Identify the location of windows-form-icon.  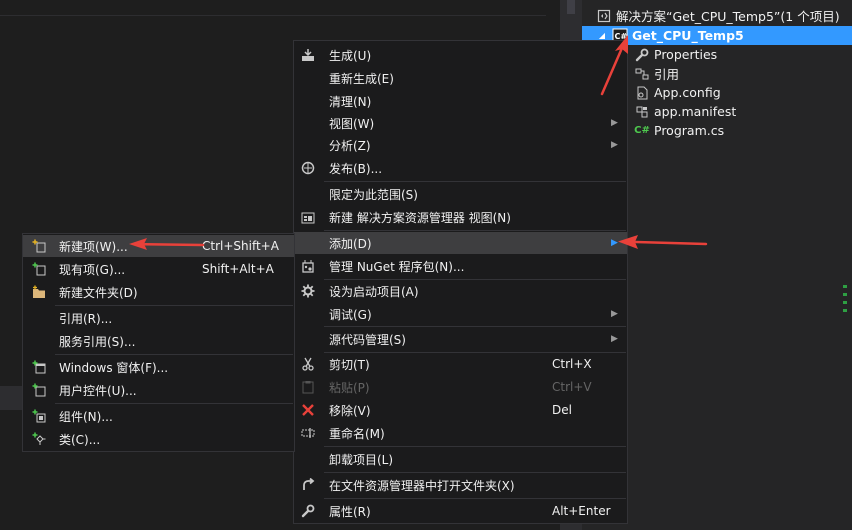
(39, 367).